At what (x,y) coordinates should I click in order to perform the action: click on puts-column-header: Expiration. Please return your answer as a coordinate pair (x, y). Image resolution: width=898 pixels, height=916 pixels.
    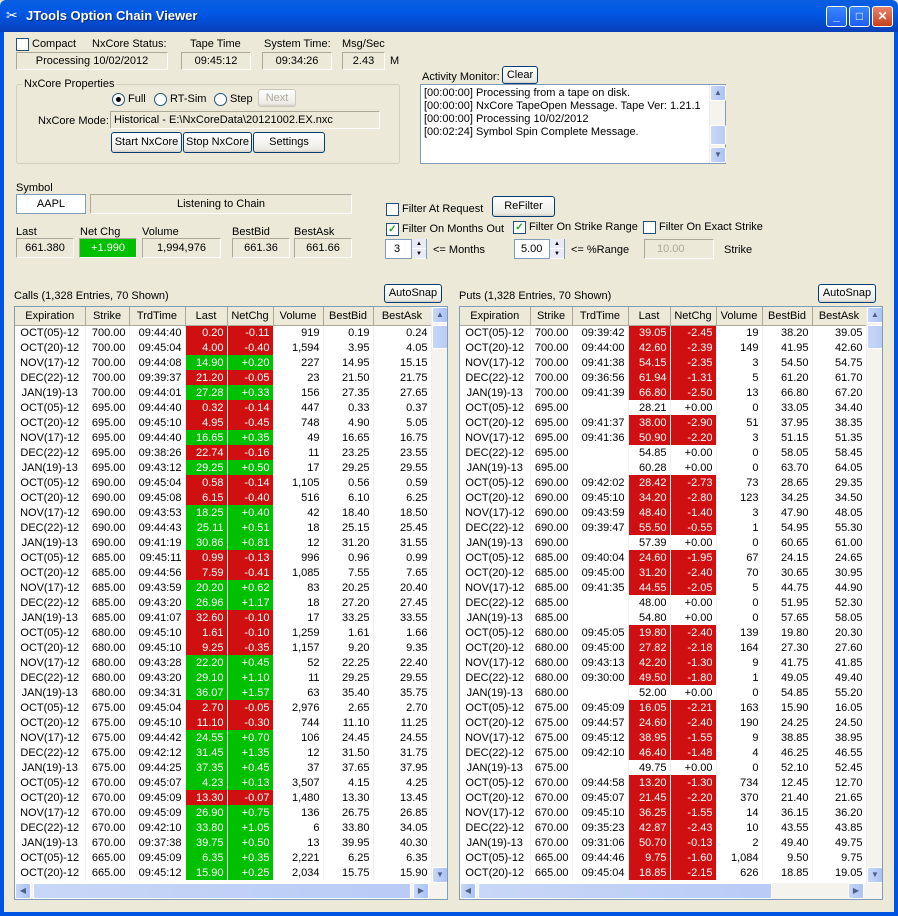
    Looking at the image, I should click on (495, 316).